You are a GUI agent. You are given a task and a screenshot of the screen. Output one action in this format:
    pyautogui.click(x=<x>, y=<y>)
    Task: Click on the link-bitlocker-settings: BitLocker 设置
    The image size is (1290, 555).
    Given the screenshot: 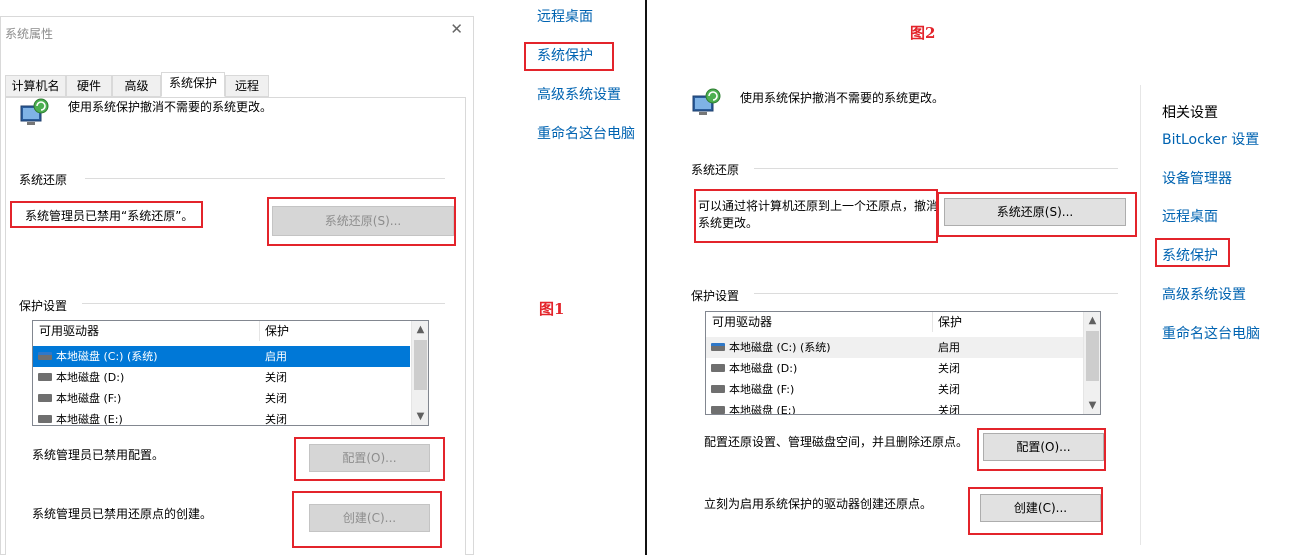 What is the action you would take?
    pyautogui.click(x=1210, y=139)
    